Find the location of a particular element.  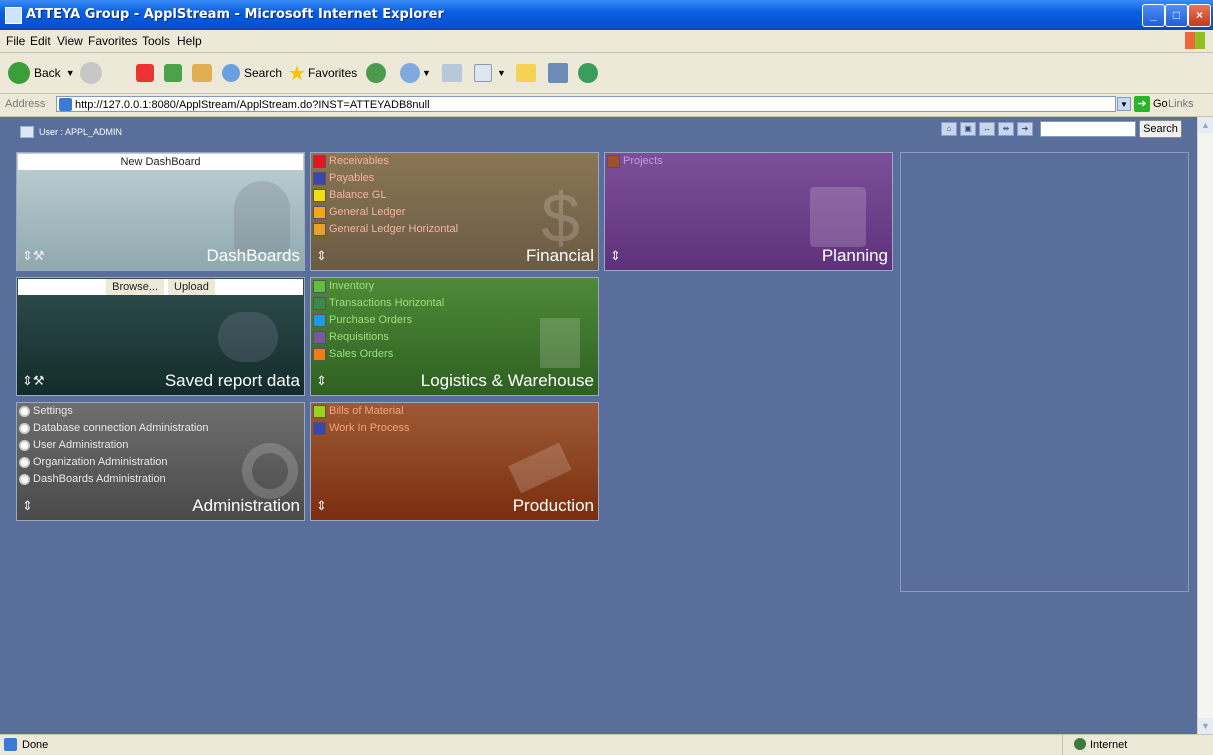

person-watermark-icon is located at coordinates (262, 217).